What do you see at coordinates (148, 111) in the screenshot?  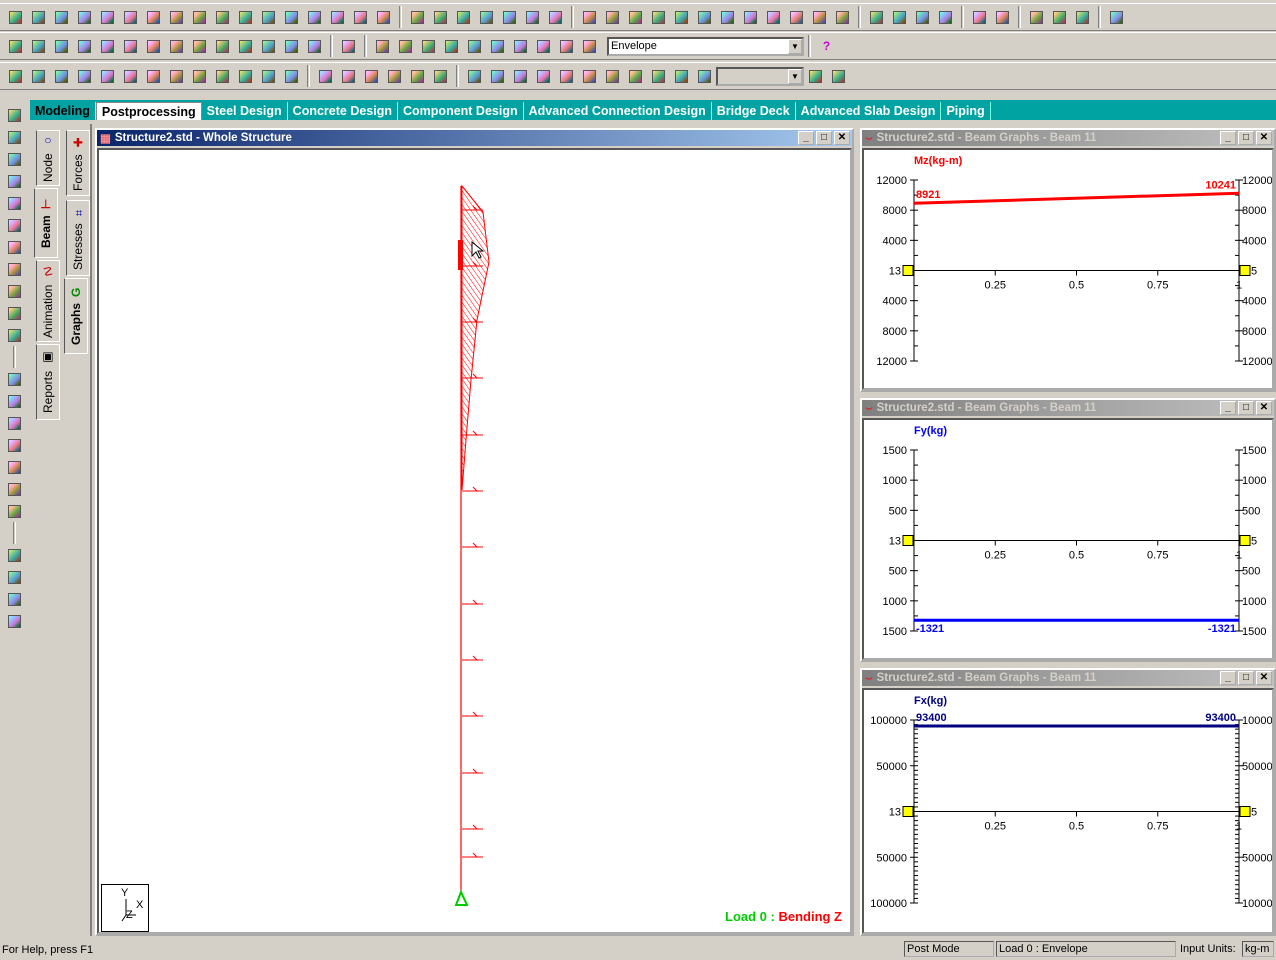 I see `tab-postprocessing: Postprocessing` at bounding box center [148, 111].